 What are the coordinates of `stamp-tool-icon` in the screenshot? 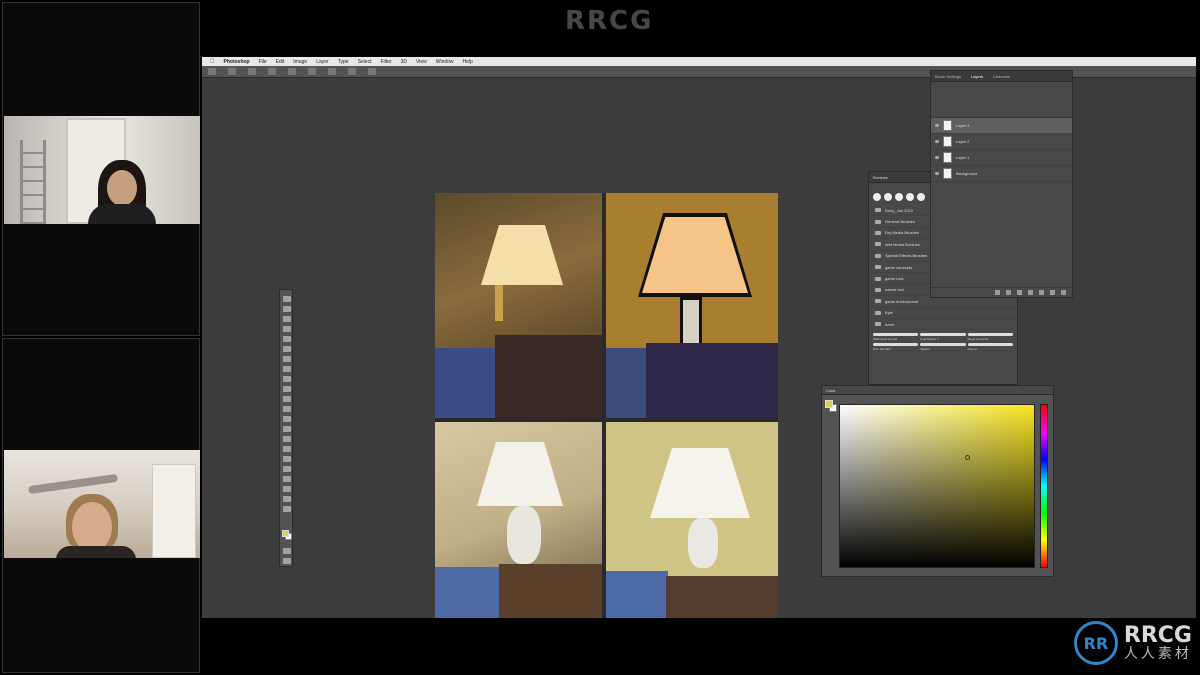 It's located at (287, 389).